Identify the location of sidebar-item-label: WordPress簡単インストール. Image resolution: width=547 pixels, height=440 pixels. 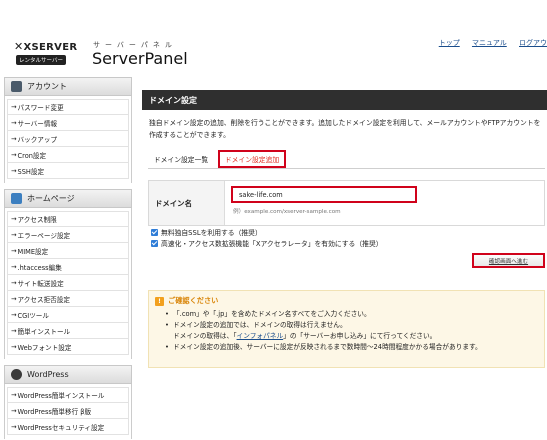
(61, 396).